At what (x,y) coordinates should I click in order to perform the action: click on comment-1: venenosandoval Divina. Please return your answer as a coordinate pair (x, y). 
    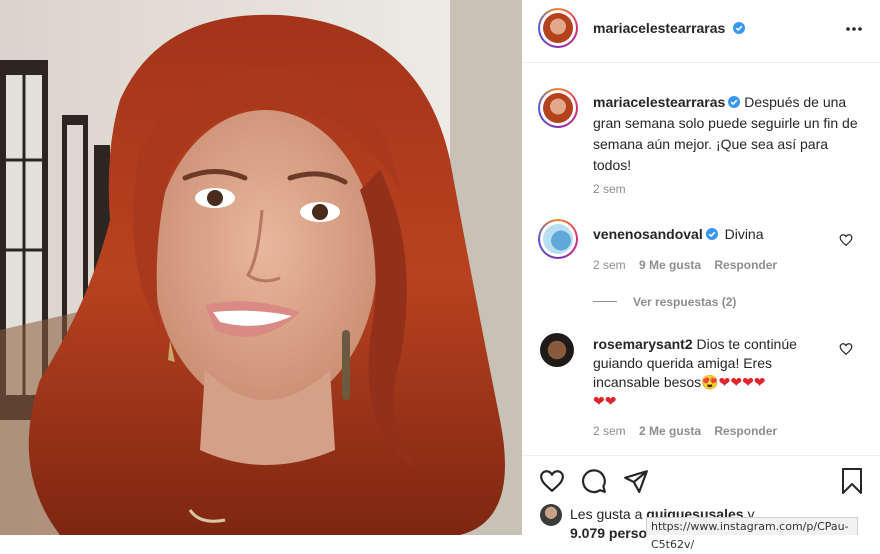
    Looking at the image, I should click on (678, 234).